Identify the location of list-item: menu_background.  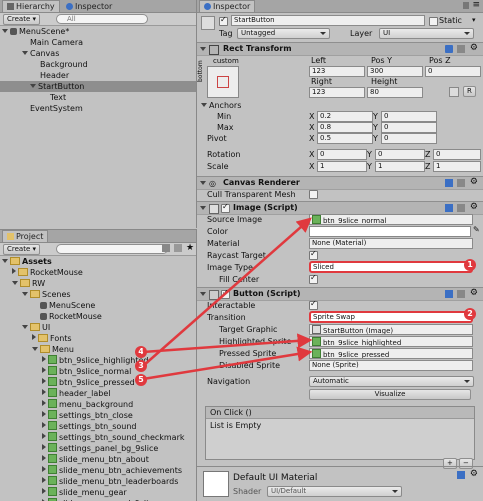
(87, 404).